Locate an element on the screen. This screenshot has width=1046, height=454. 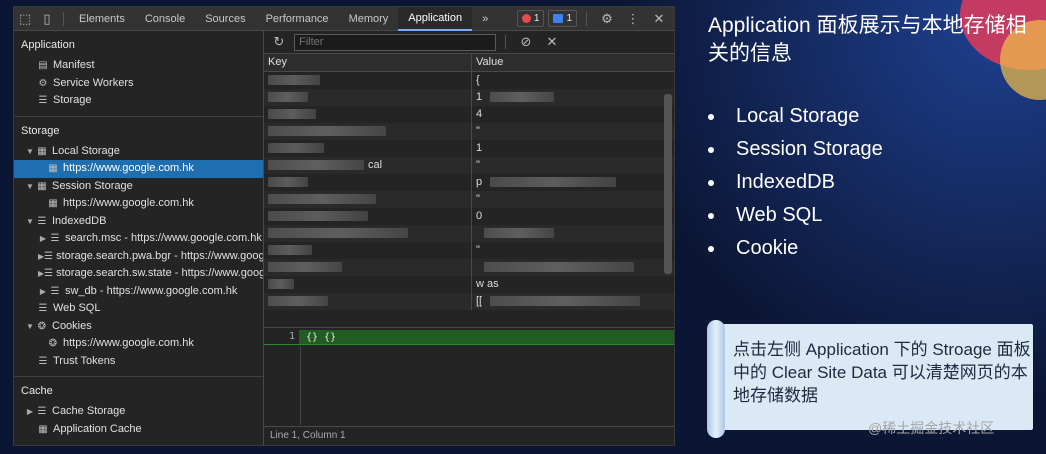
scroll-roll is located at coordinates (716, 379).